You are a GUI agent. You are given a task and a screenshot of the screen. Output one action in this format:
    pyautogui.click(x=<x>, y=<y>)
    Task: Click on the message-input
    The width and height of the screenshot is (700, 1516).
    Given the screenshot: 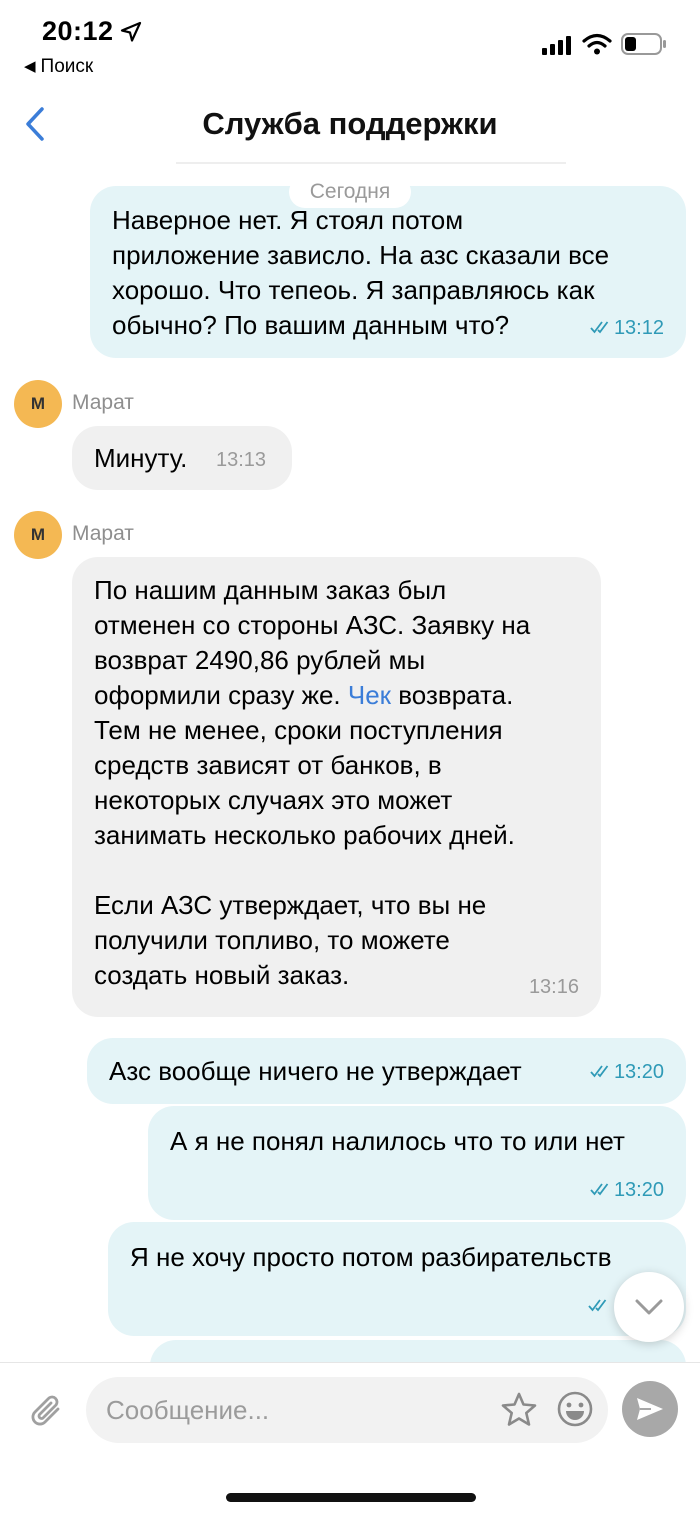 What is the action you would take?
    pyautogui.click(x=296, y=1410)
    